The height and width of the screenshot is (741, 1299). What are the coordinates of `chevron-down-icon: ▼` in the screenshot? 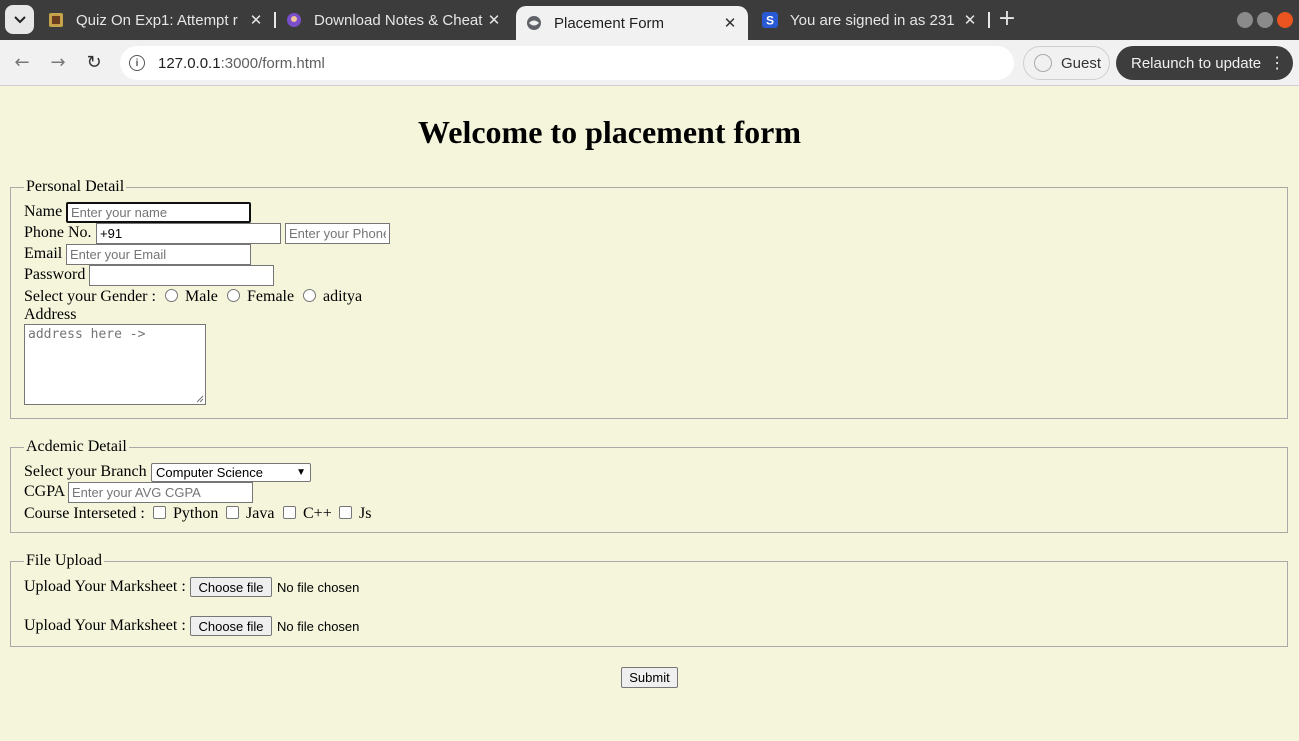 It's located at (301, 472).